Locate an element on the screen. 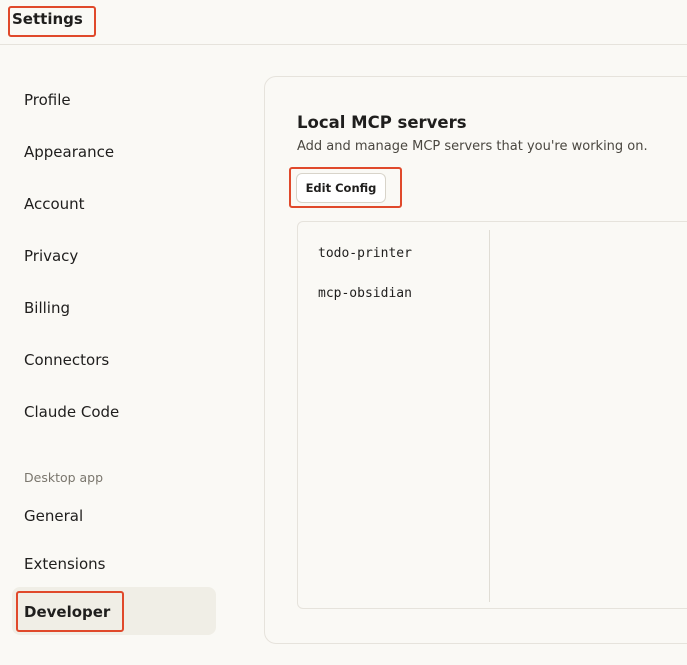 Image resolution: width=687 pixels, height=665 pixels. page-title: Settings is located at coordinates (47, 19).